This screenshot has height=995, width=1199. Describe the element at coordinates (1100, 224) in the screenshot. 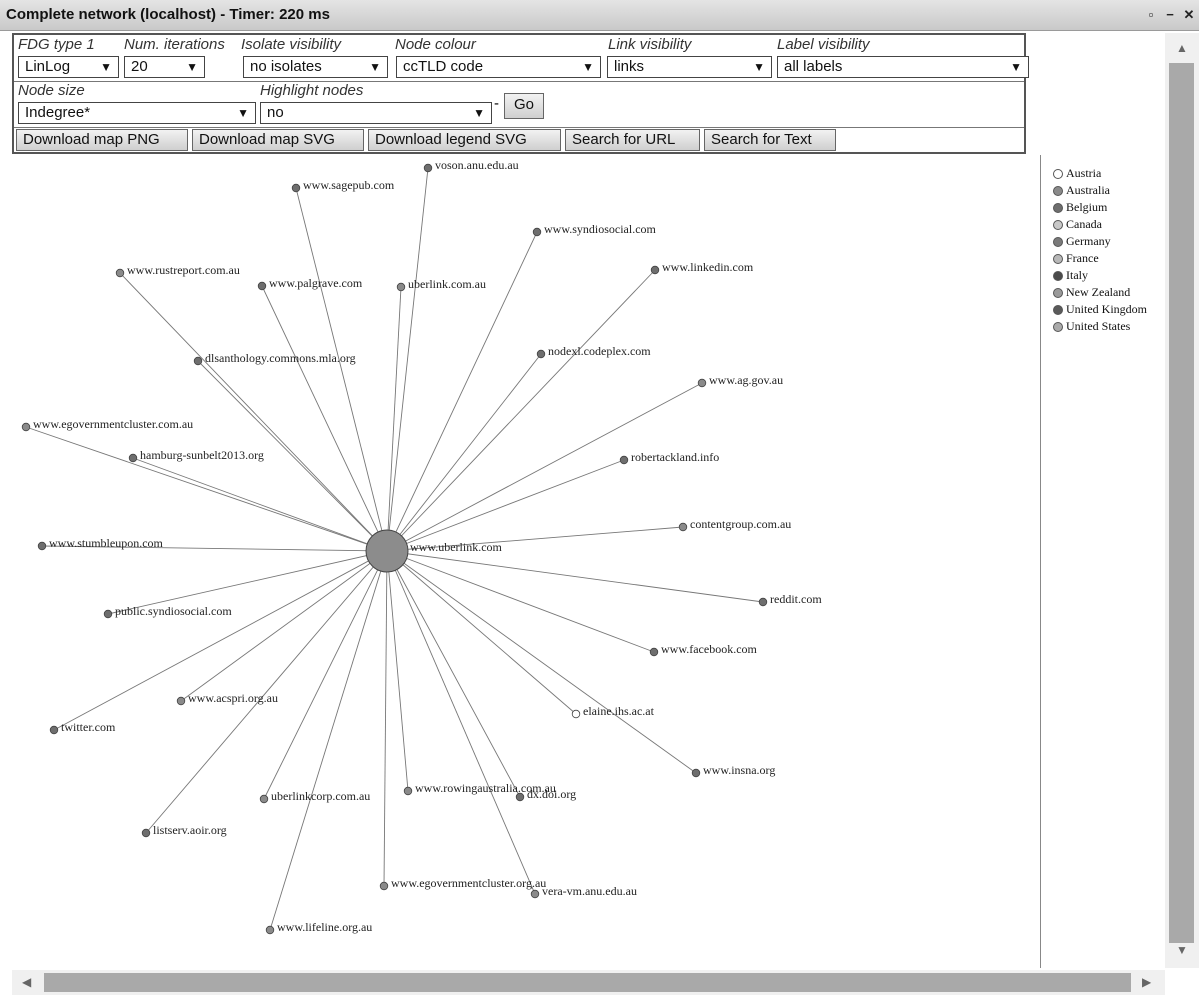

I see `legend-item: Canada` at that location.